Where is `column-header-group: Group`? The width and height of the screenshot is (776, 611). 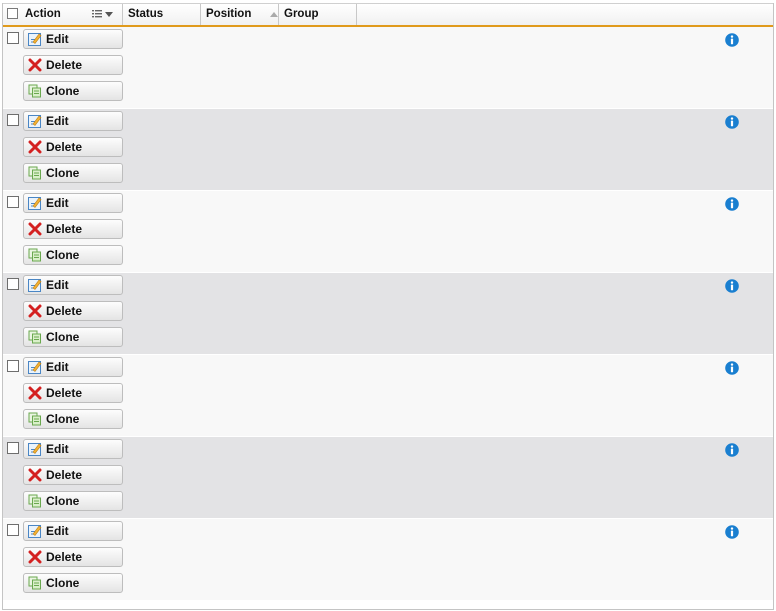
column-header-group: Group is located at coordinates (318, 14).